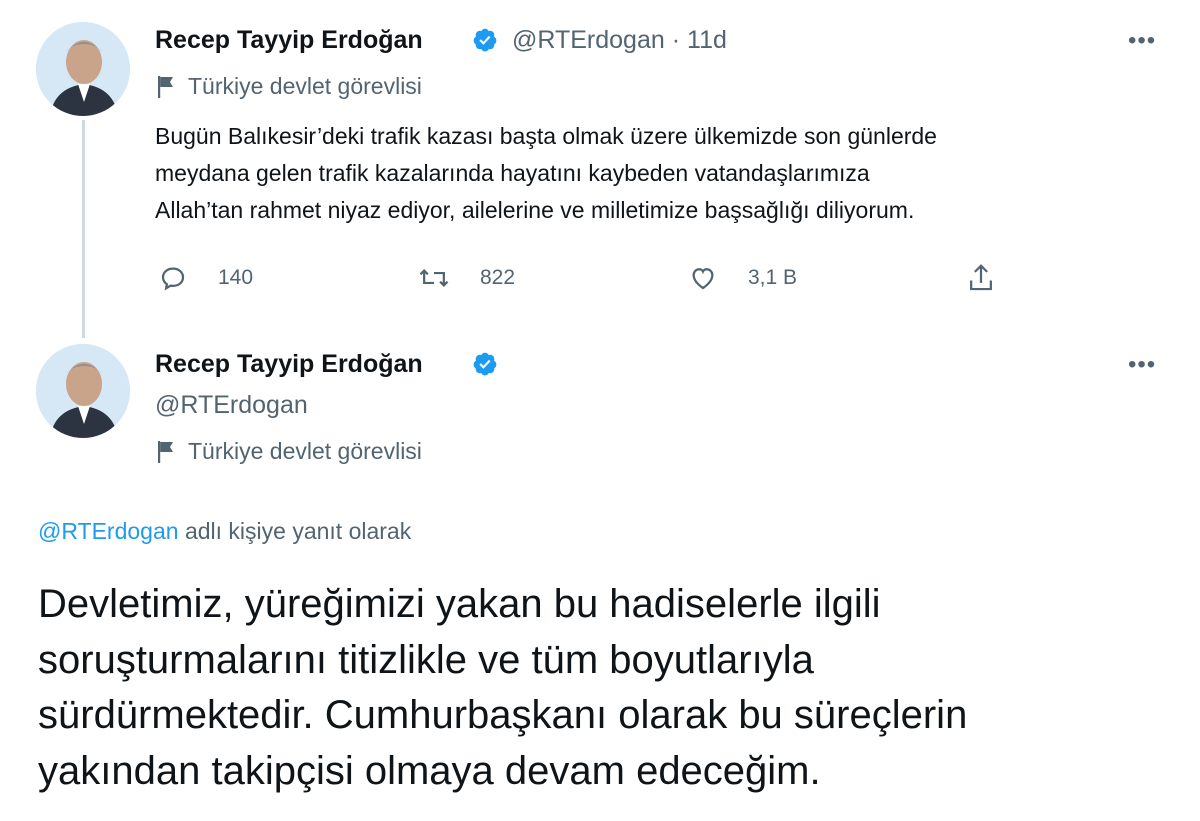 The height and width of the screenshot is (821, 1200). Describe the element at coordinates (205, 278) in the screenshot. I see `reply-button: 140` at that location.